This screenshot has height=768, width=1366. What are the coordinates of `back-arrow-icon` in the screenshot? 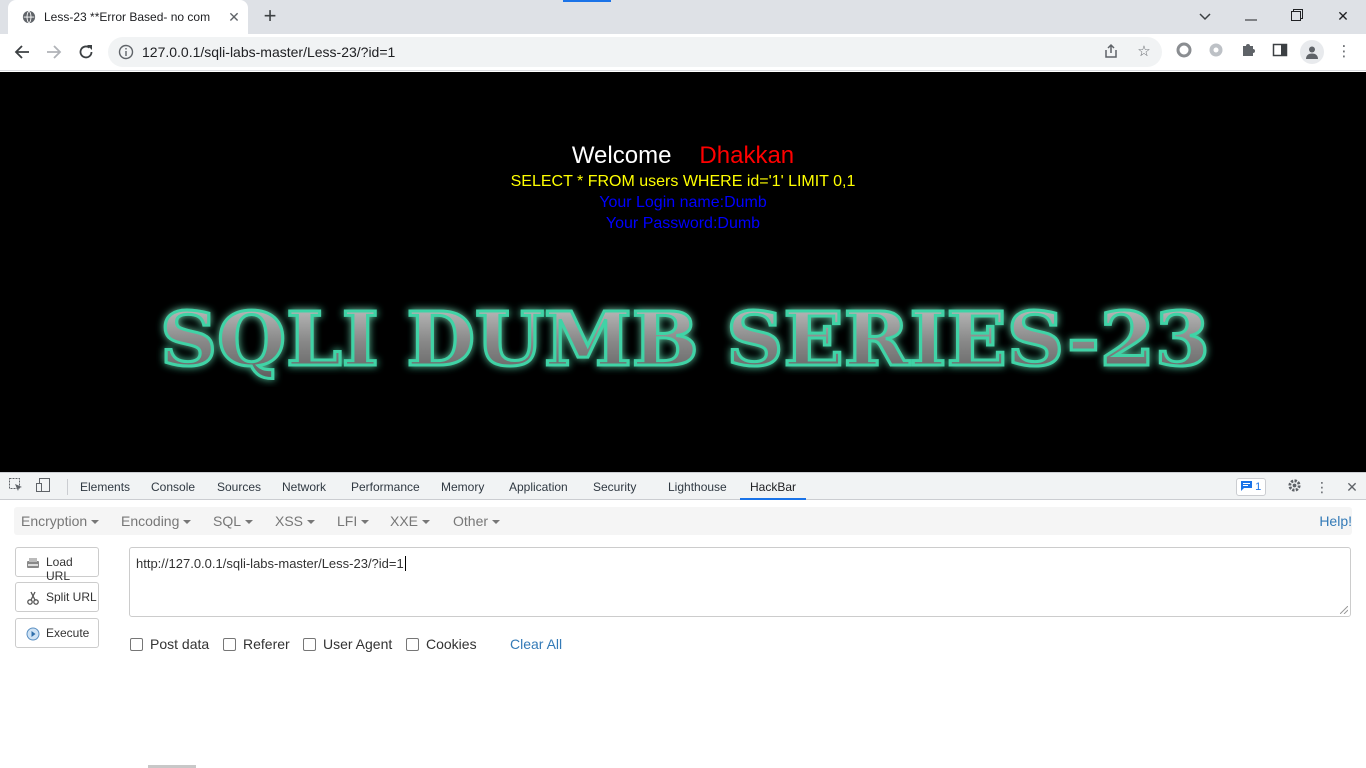 It's located at (22, 52).